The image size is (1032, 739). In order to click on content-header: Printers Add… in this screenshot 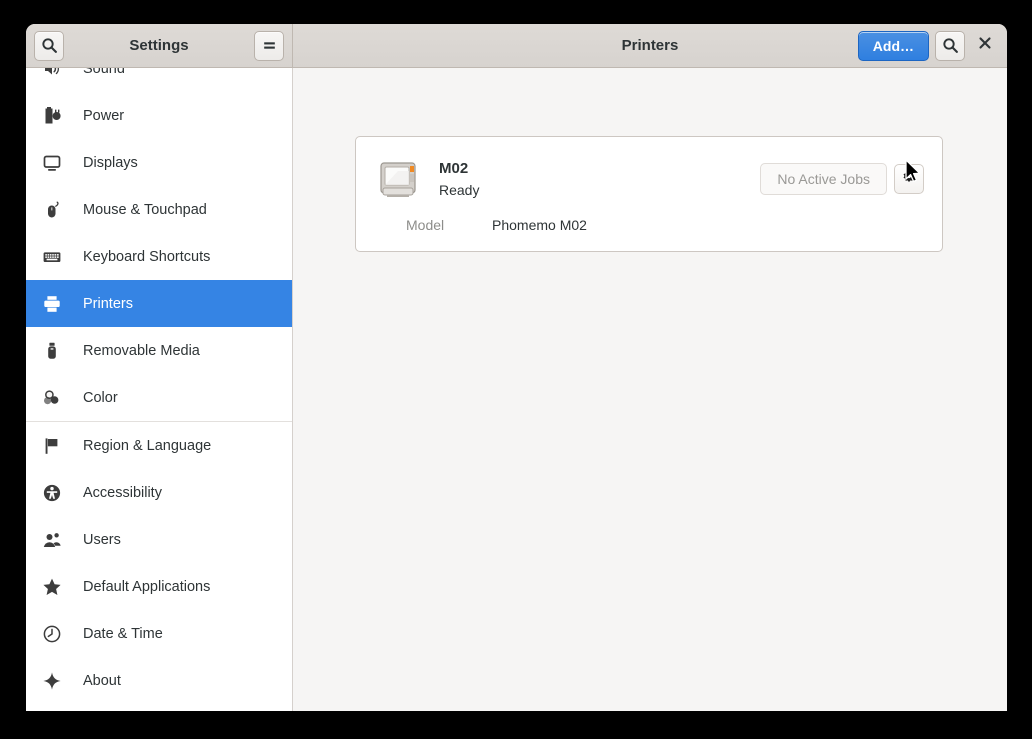, I will do `click(650, 45)`.